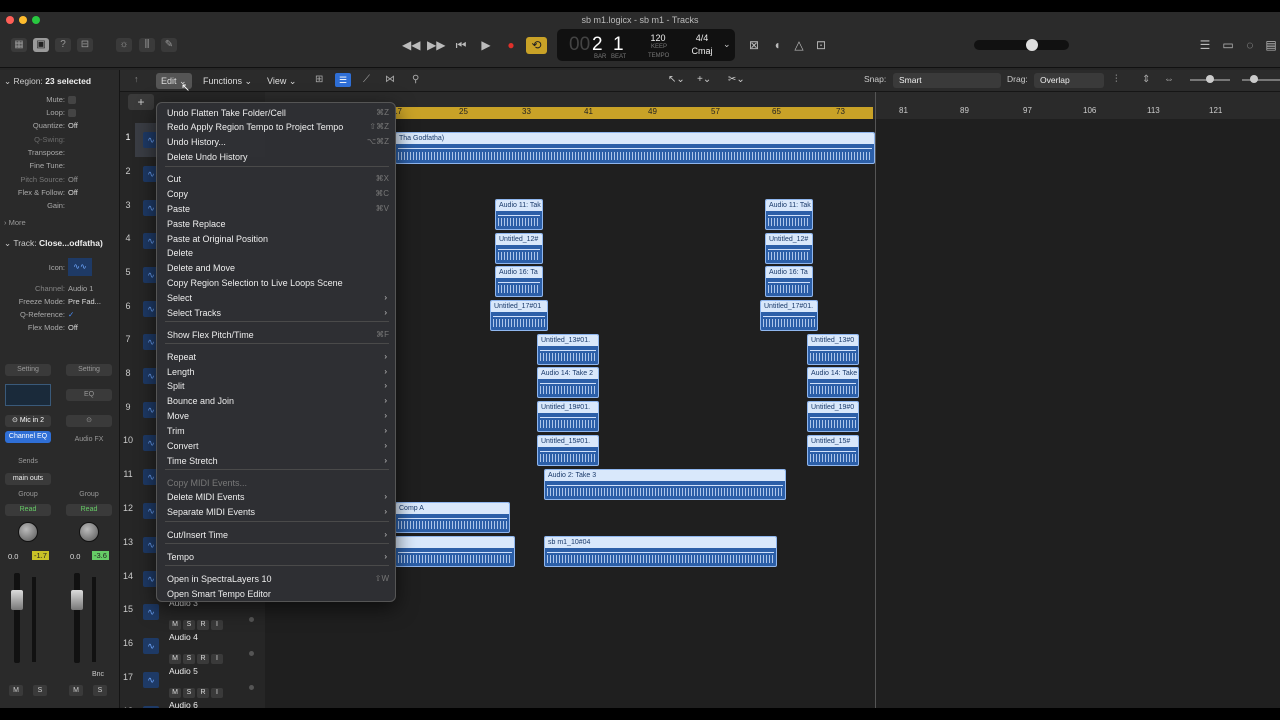 The image size is (1280, 720). Describe the element at coordinates (281, 81) in the screenshot. I see `view-menu-button: View ⌄` at that location.